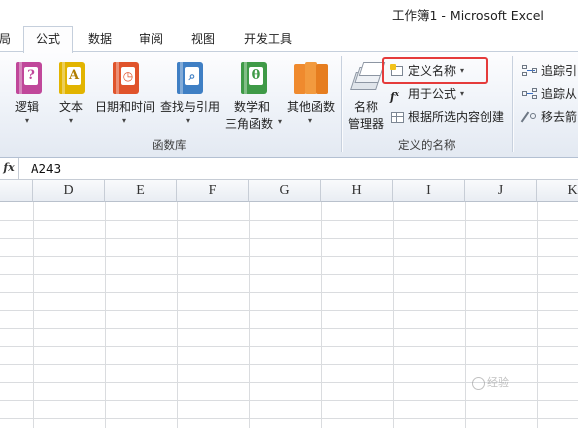  What do you see at coordinates (529, 117) in the screenshot?
I see `remove-arrows-icon` at bounding box center [529, 117].